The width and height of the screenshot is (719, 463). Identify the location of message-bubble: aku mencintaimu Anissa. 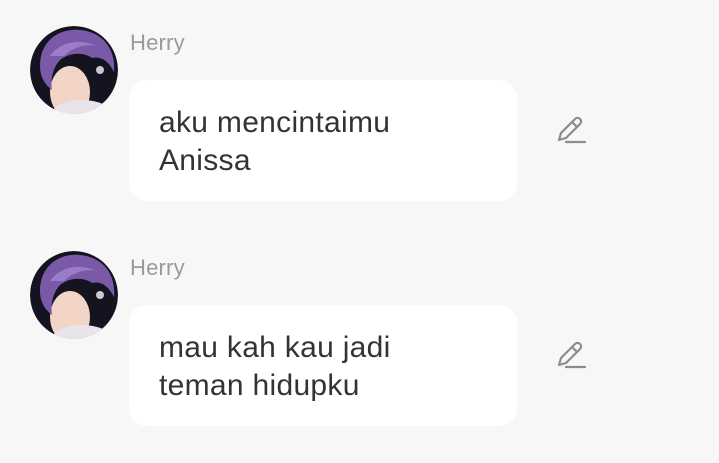
(323, 140).